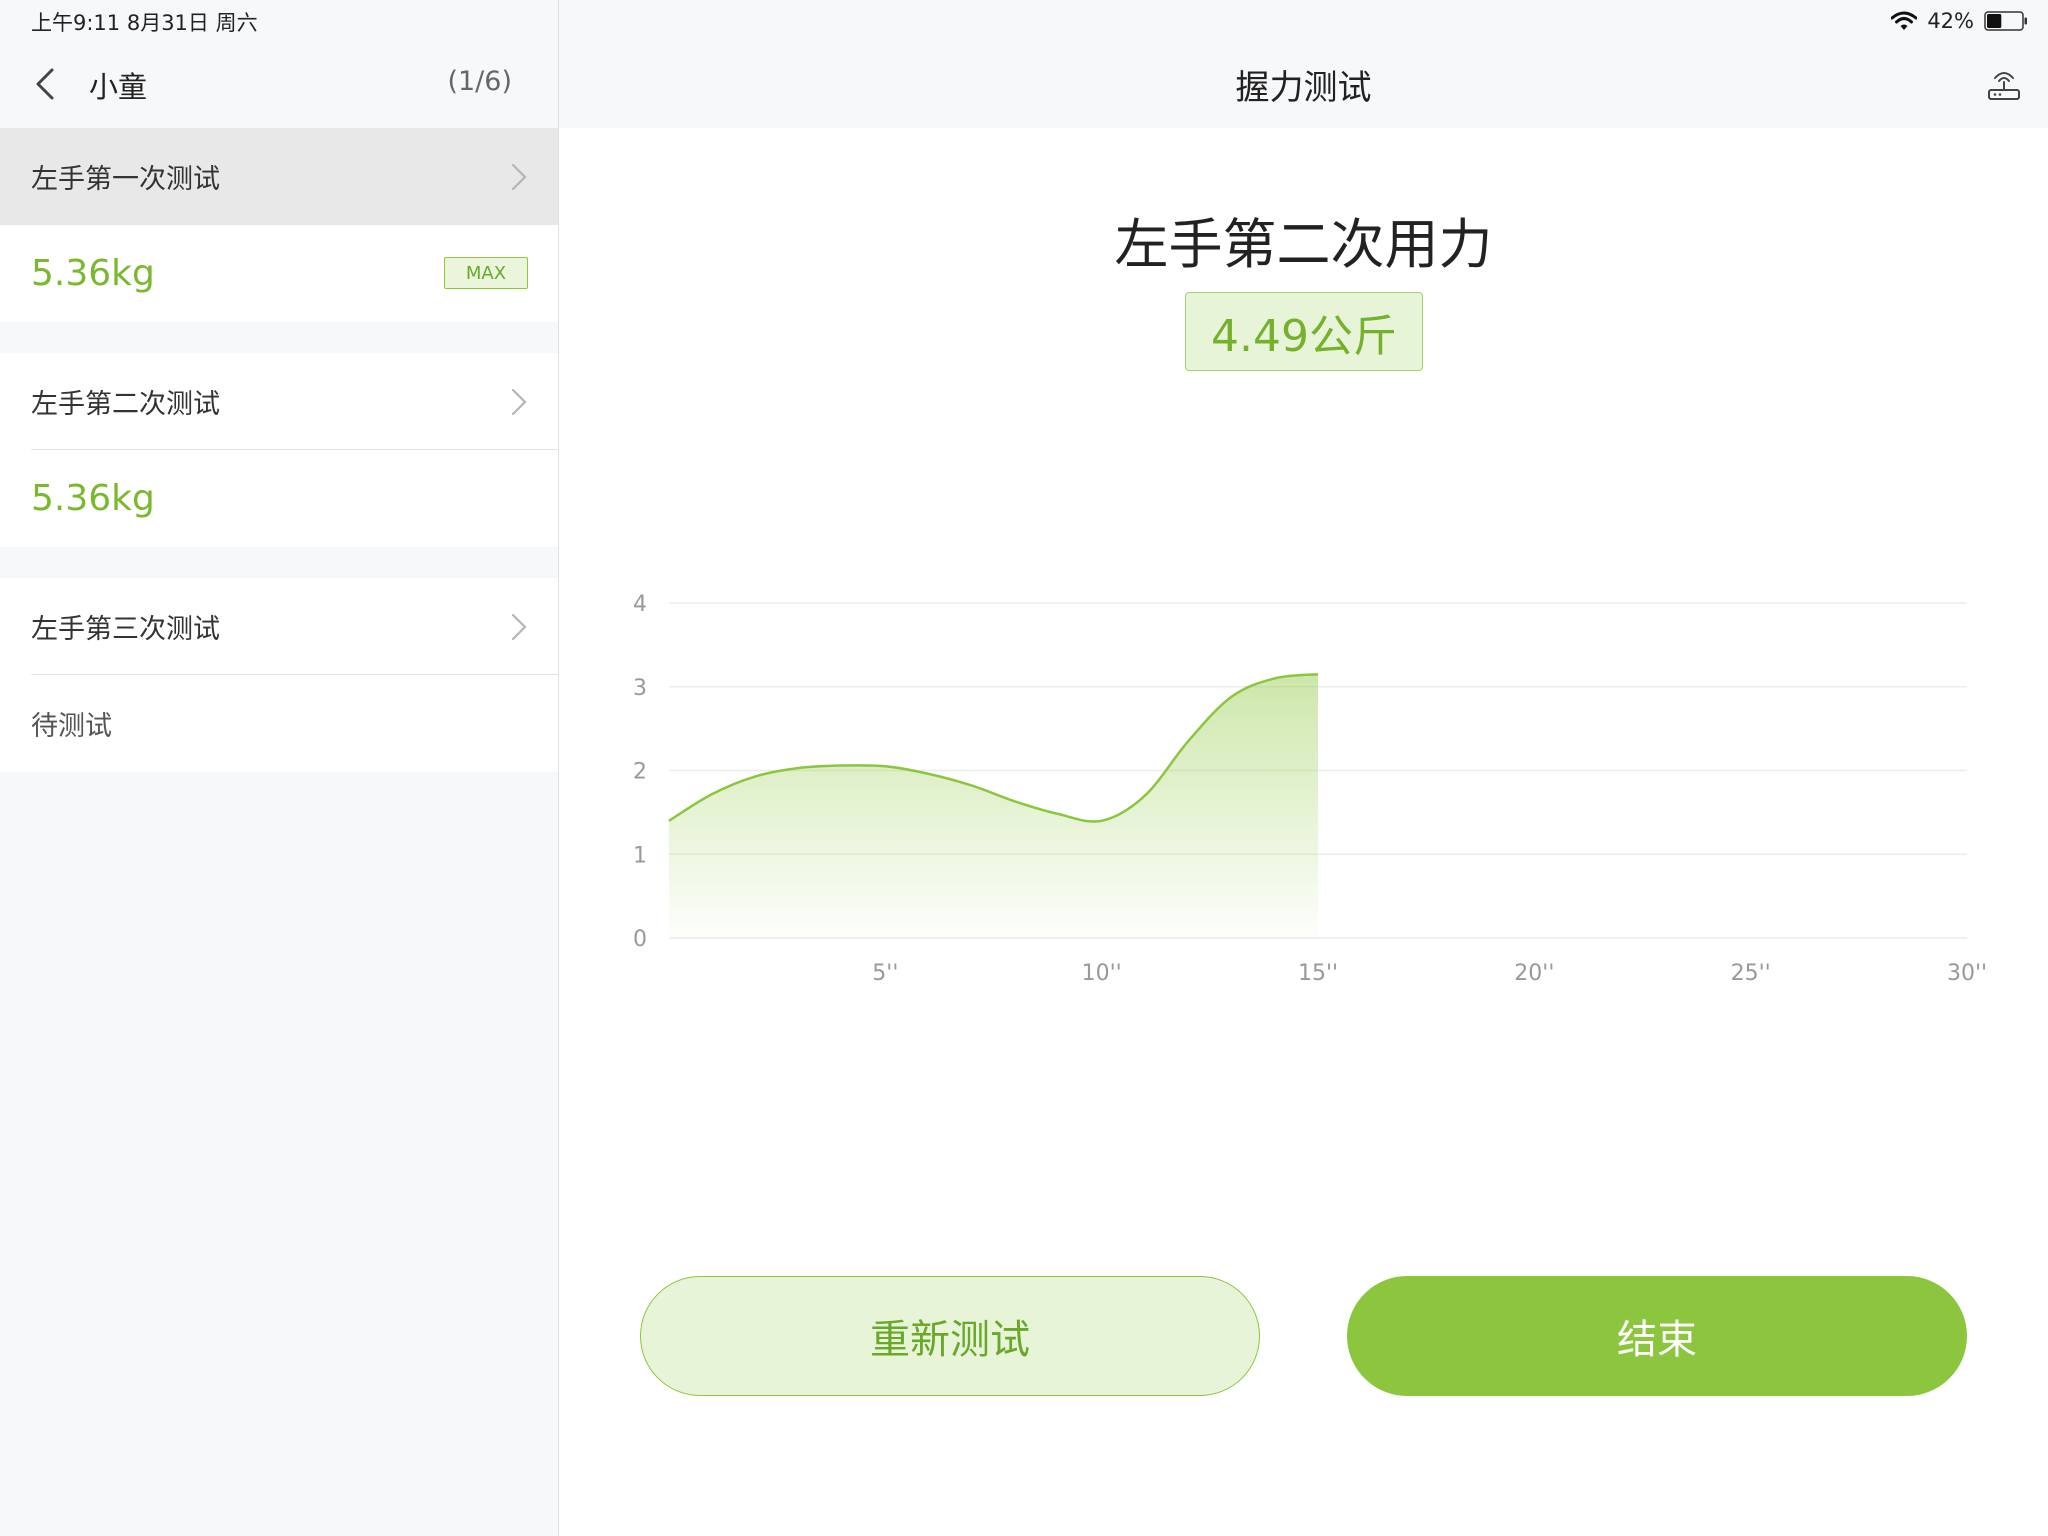 The width and height of the screenshot is (2048, 1536). Describe the element at coordinates (279, 498) in the screenshot. I see `test-value: 5.36kg` at that location.